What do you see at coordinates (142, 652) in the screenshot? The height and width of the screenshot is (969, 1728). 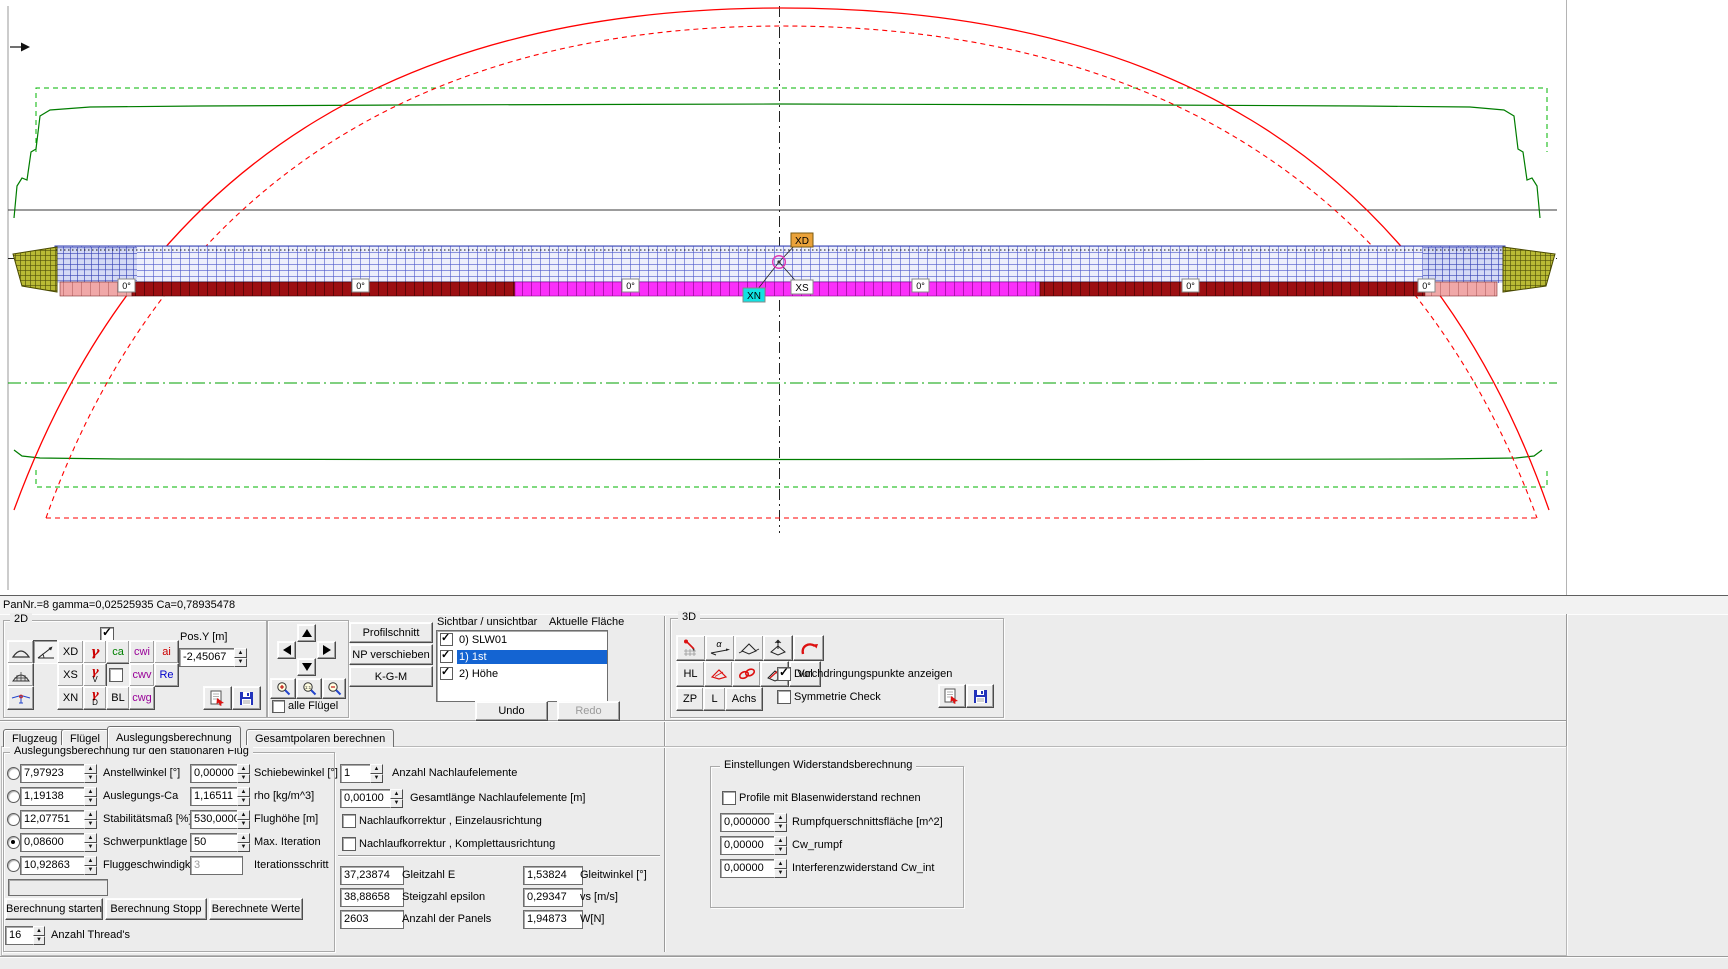 I see `cwi-button: cwi` at bounding box center [142, 652].